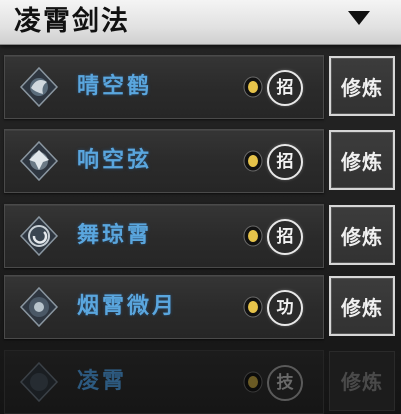 The height and width of the screenshot is (414, 401). I want to click on train-button-3: 修炼, so click(362, 235).